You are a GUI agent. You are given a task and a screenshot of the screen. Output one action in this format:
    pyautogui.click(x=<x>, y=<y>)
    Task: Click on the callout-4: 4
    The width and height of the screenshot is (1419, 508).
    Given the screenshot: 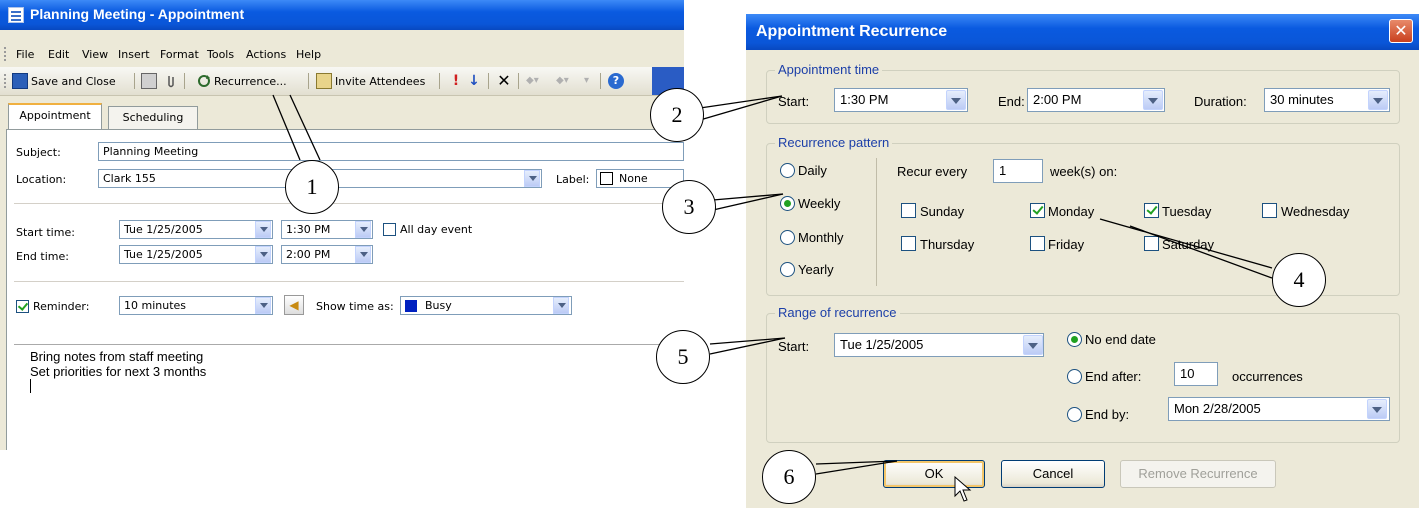 What is the action you would take?
    pyautogui.click(x=1299, y=280)
    